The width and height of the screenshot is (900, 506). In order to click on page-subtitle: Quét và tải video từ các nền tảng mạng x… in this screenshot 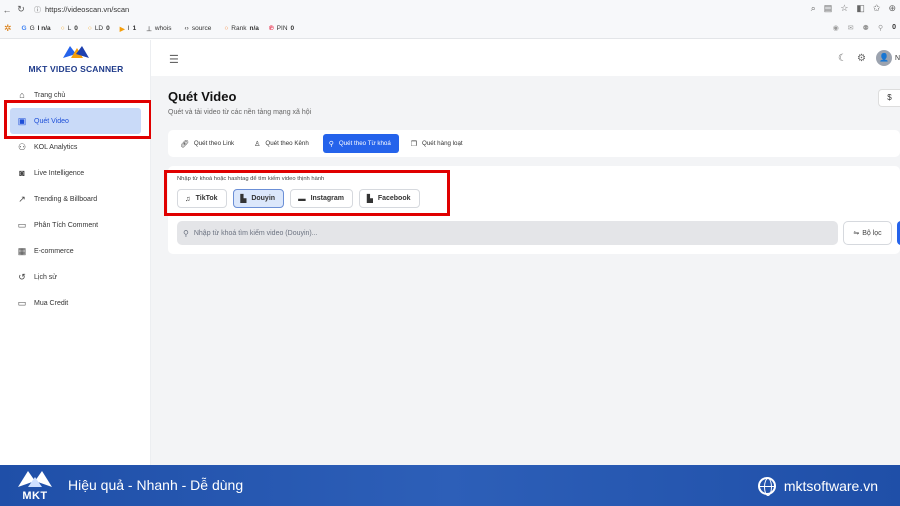, I will do `click(240, 112)`.